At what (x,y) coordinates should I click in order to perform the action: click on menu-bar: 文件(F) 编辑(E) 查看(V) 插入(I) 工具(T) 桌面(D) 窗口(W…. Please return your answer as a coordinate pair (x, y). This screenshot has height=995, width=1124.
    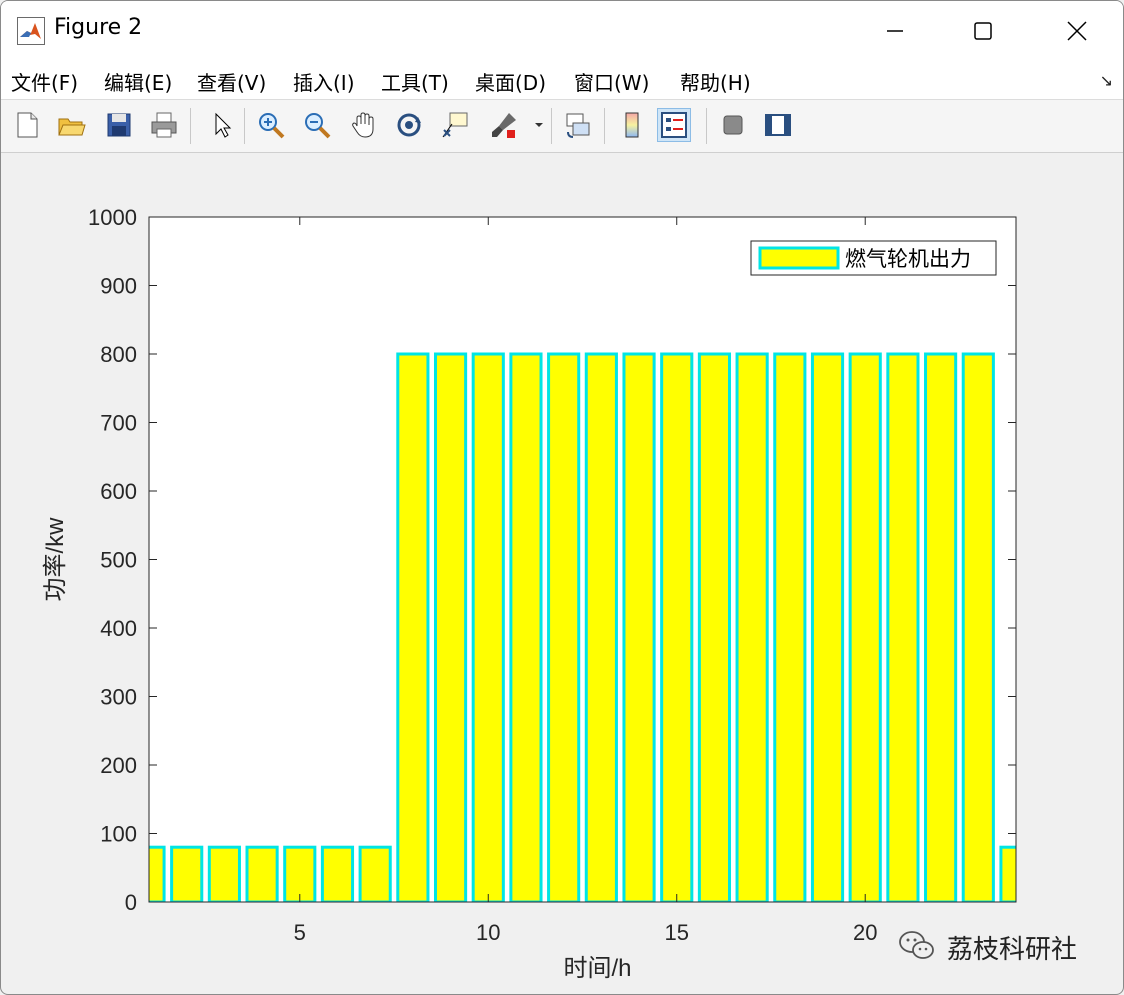
    Looking at the image, I should click on (562, 80).